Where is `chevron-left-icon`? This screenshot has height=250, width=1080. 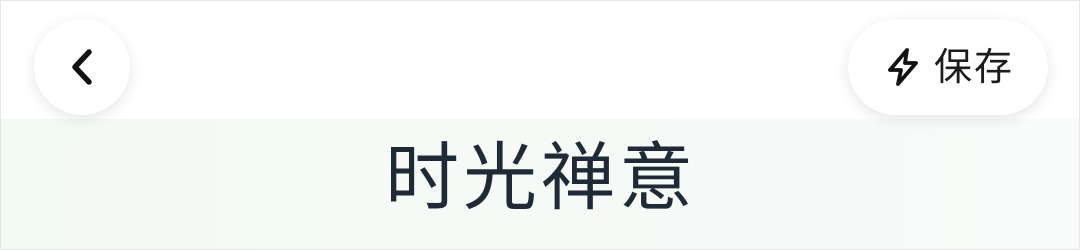 chevron-left-icon is located at coordinates (82, 67).